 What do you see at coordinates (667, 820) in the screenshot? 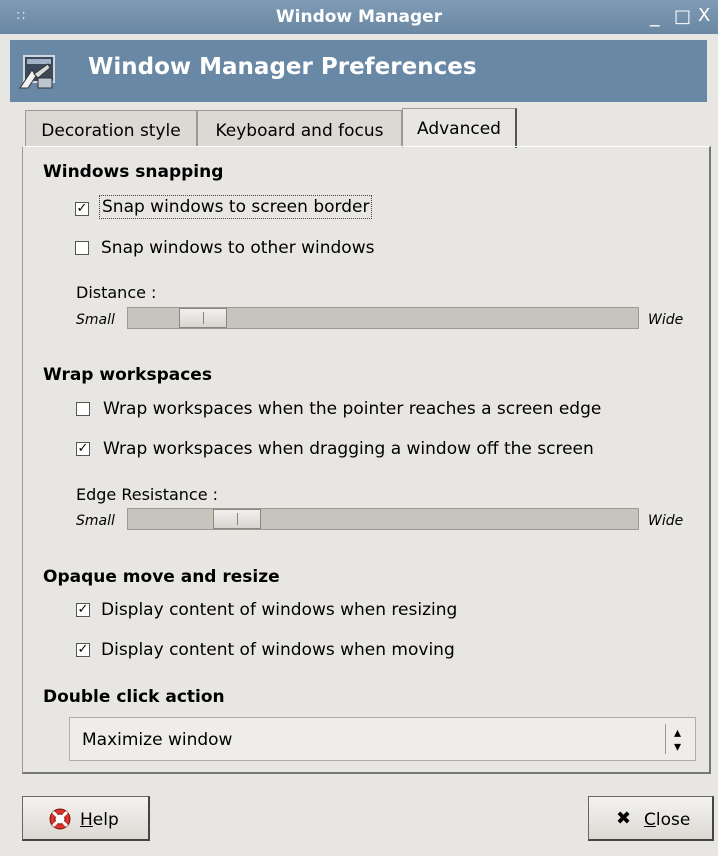
I see `close-button-label: Close` at bounding box center [667, 820].